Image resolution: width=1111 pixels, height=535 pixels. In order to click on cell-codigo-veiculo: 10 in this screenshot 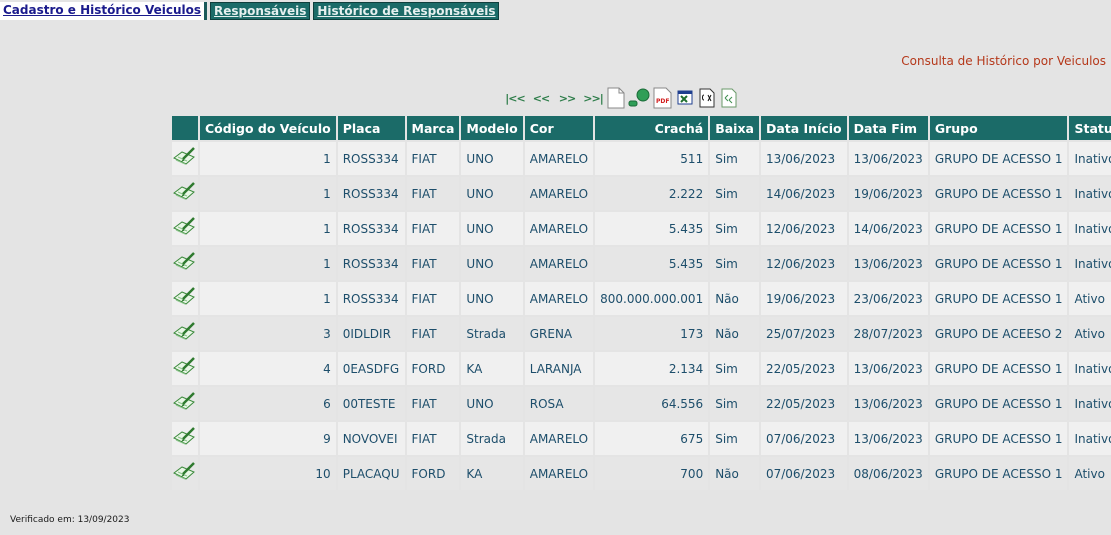, I will do `click(268, 473)`.